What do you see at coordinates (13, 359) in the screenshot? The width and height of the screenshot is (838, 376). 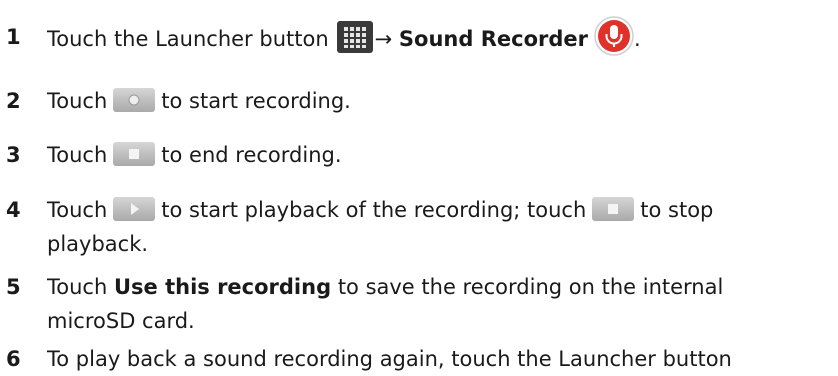 I see `step-number: 6` at bounding box center [13, 359].